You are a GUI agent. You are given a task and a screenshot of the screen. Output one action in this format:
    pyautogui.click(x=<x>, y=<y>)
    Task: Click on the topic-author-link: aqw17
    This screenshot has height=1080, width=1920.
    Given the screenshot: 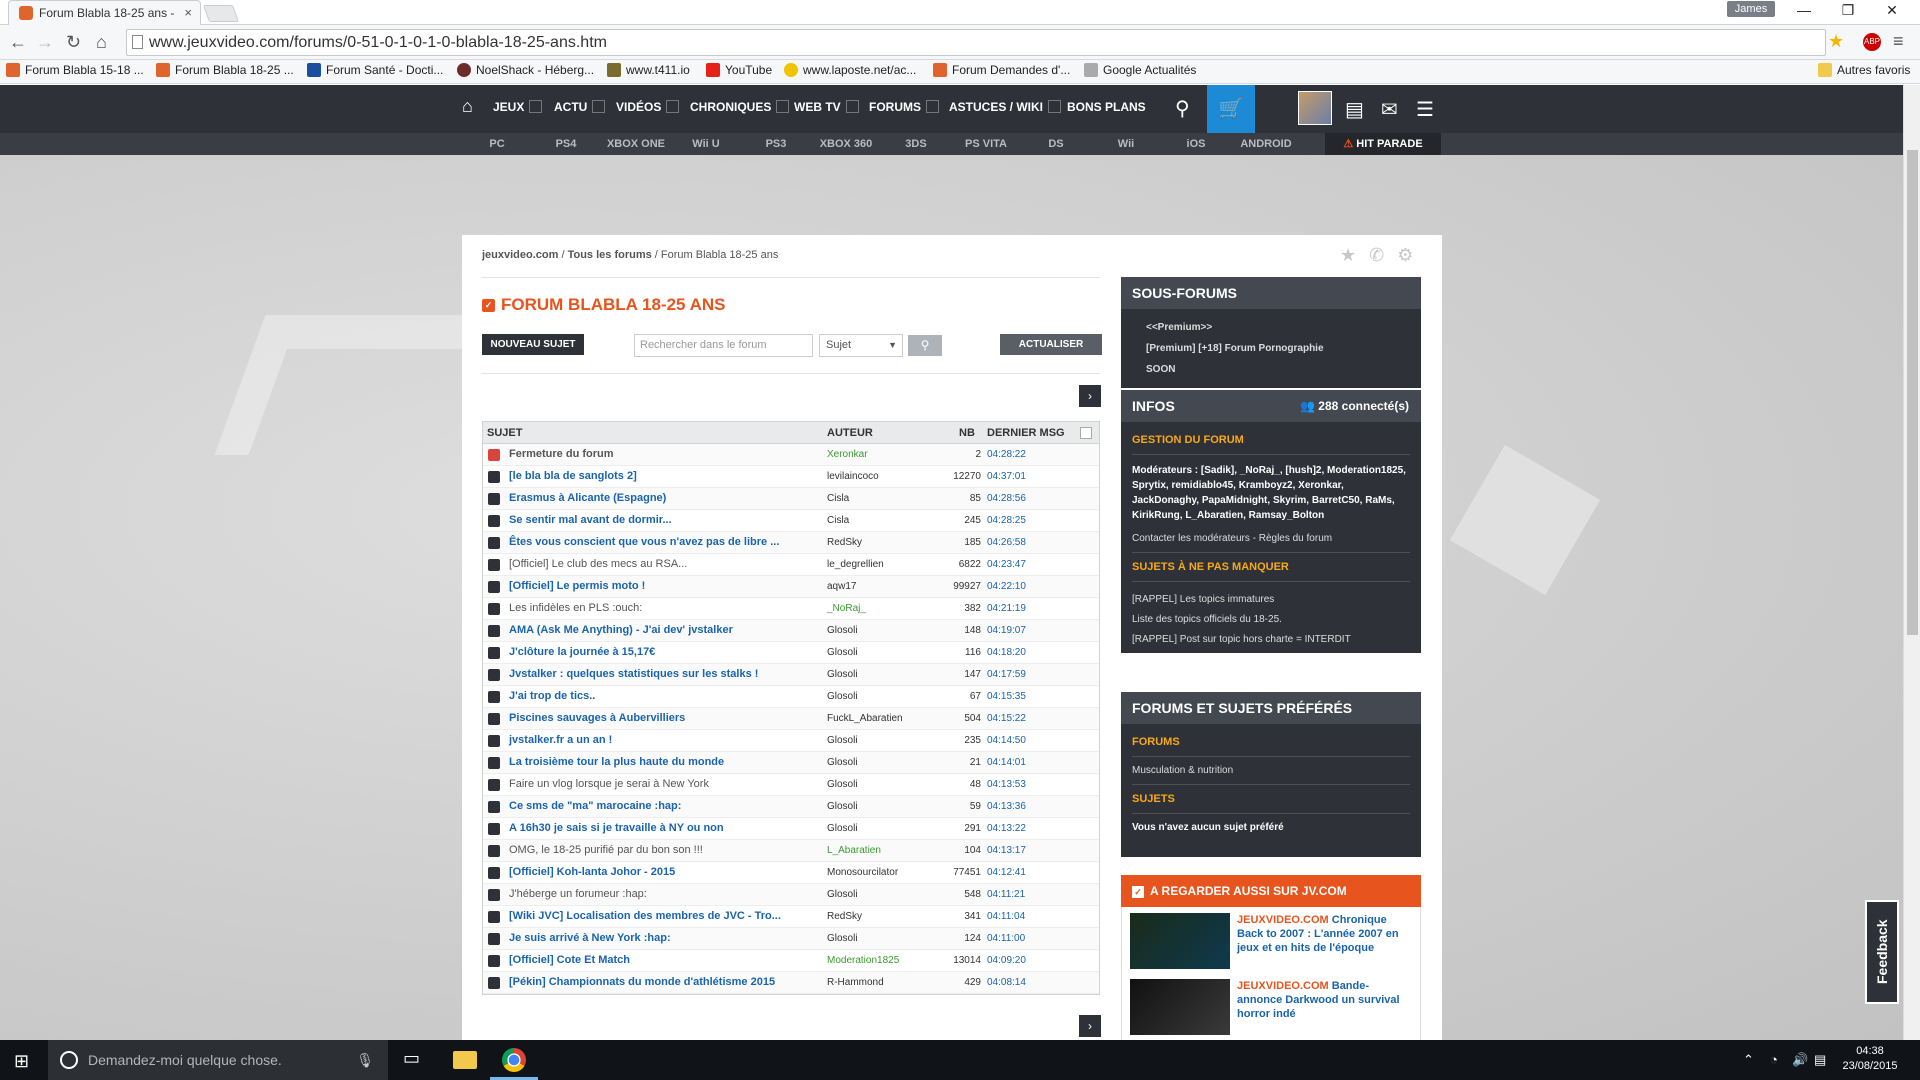 What is the action you would take?
    pyautogui.click(x=841, y=586)
    